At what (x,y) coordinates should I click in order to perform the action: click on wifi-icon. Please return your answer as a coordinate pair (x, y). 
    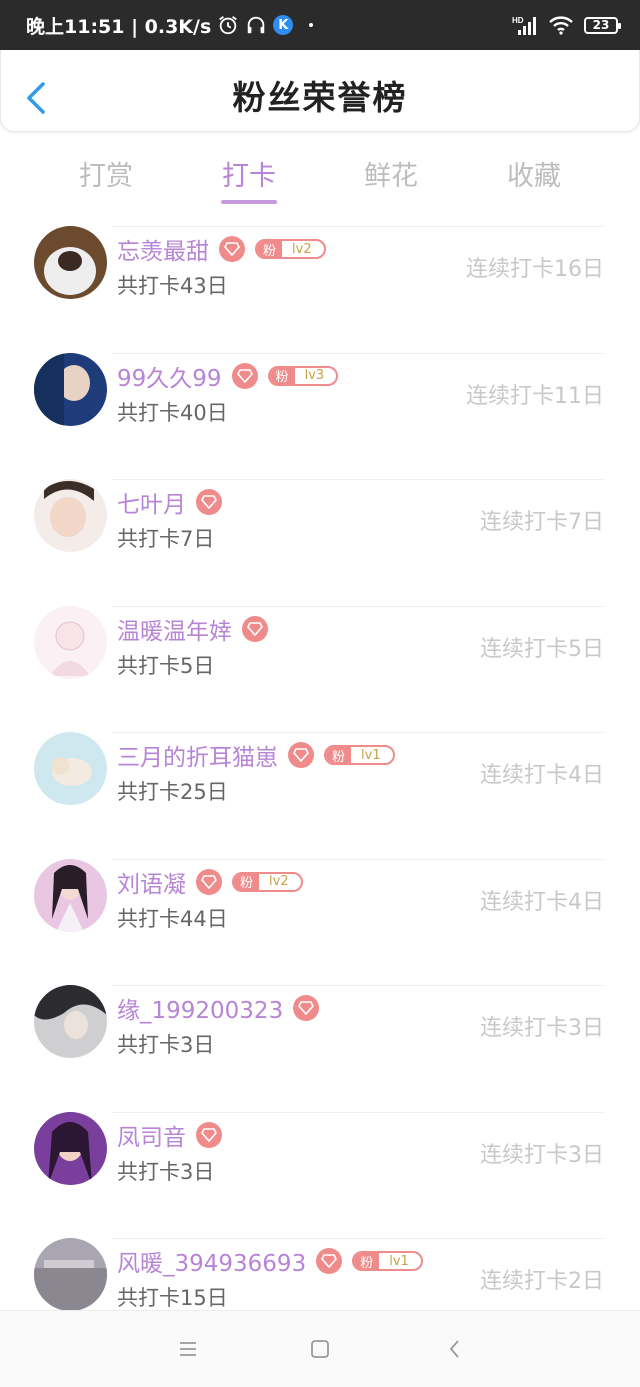
    Looking at the image, I should click on (561, 25).